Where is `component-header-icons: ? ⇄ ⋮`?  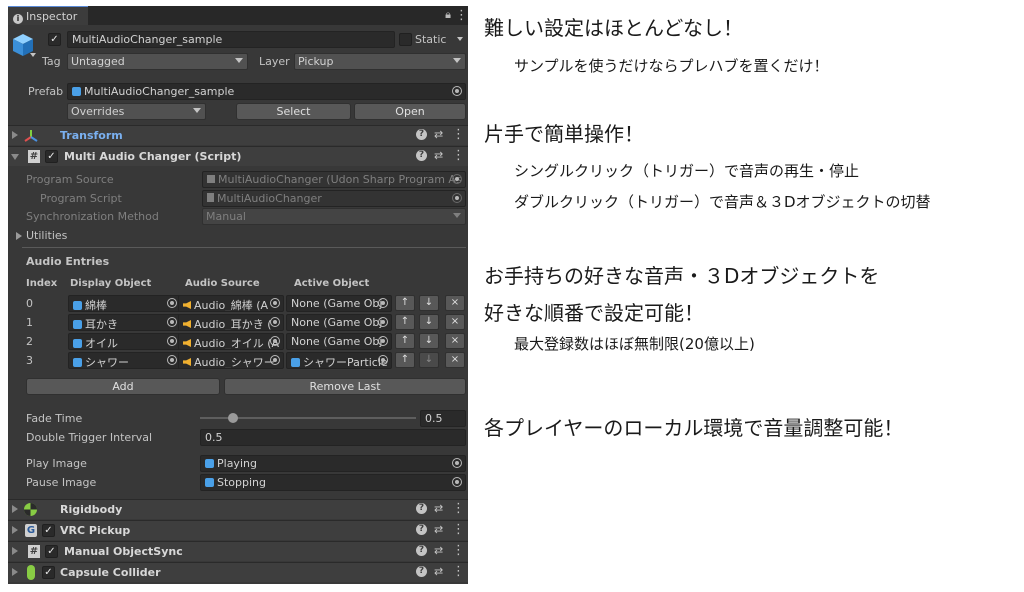
component-header-icons: ? ⇄ ⋮ is located at coordinates (440, 551).